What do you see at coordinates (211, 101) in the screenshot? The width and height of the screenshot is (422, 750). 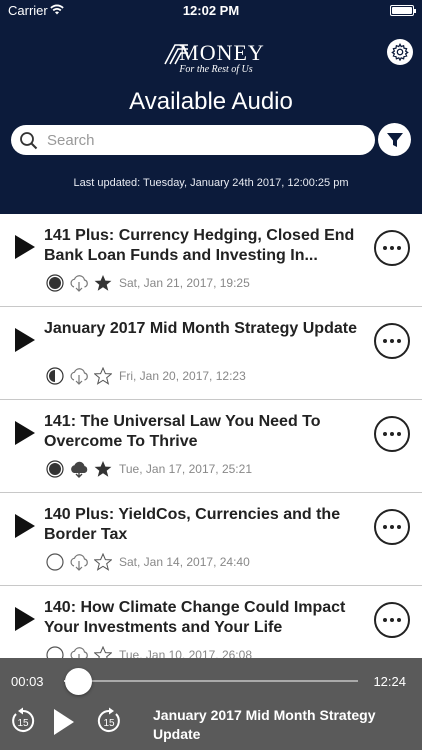 I see `page-title: Available Audio` at bounding box center [211, 101].